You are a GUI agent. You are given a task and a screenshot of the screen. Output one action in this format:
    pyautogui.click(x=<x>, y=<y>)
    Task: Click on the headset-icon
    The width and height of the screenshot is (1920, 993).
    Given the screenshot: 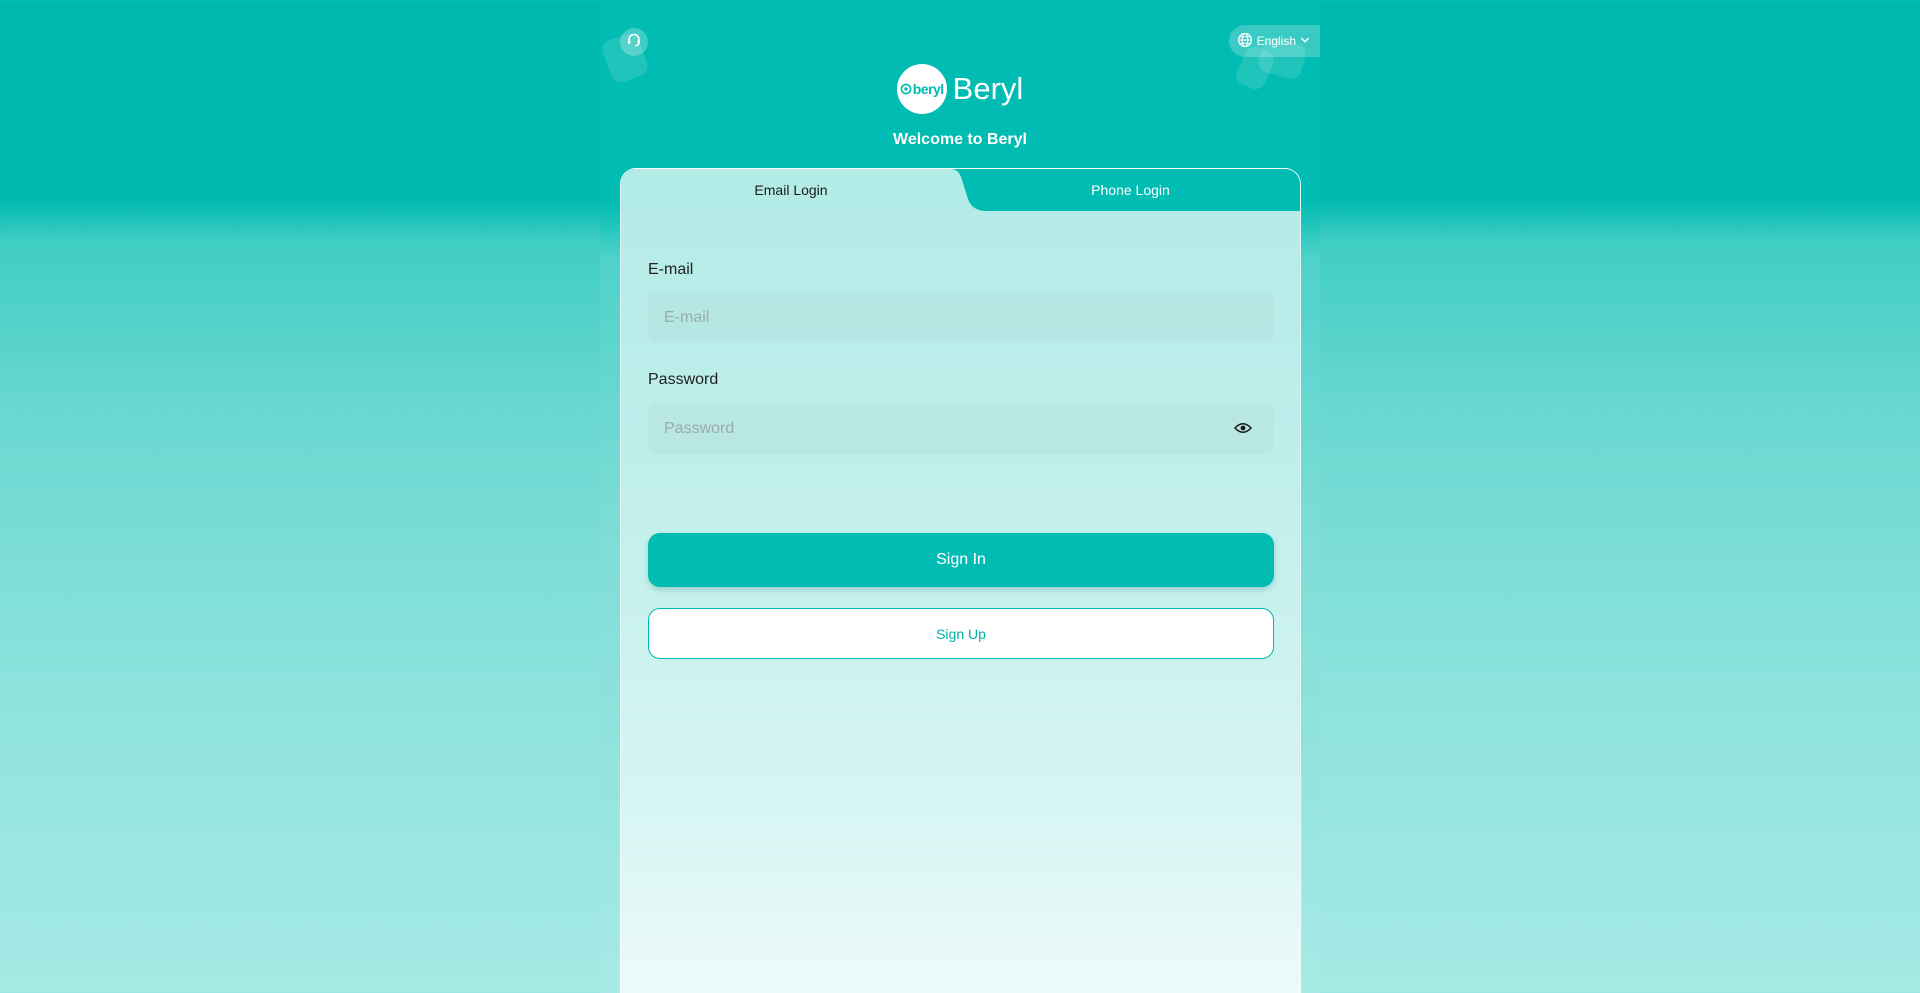 What is the action you would take?
    pyautogui.click(x=634, y=42)
    